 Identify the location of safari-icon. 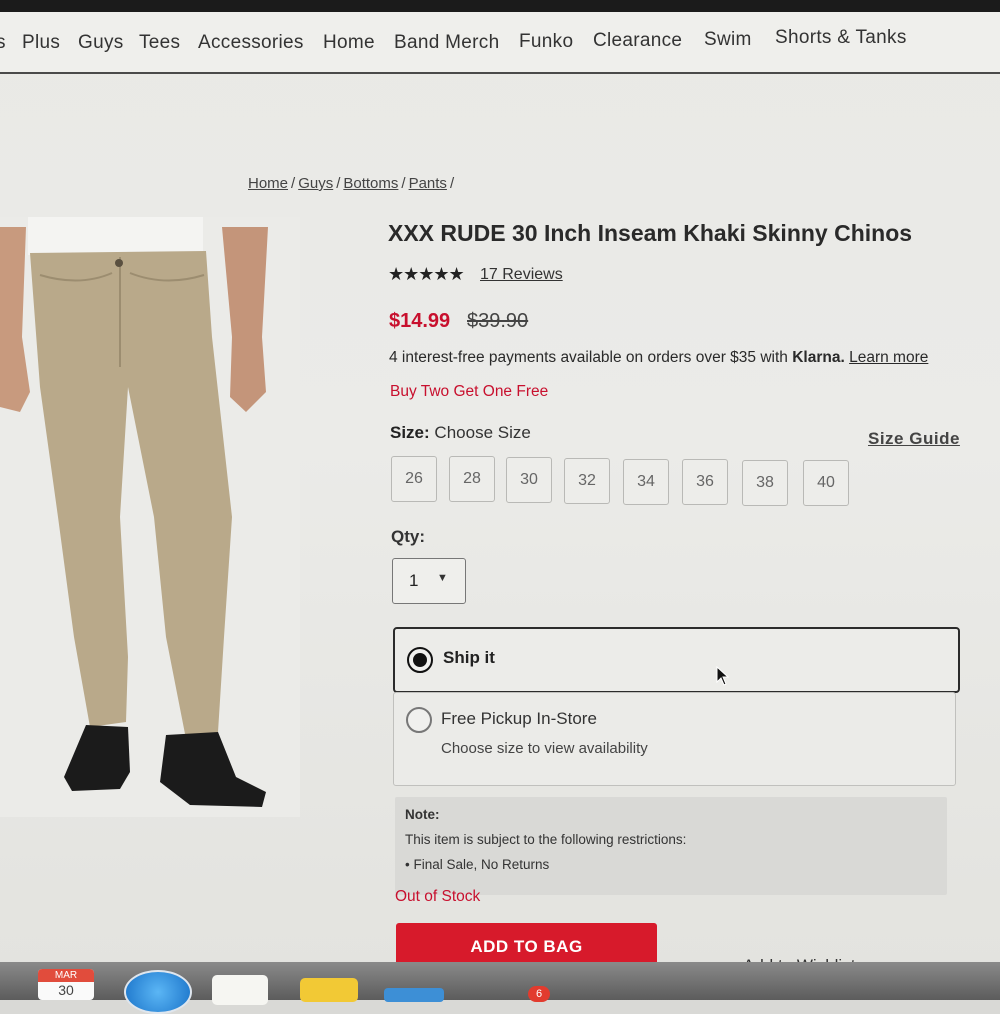
(158, 992).